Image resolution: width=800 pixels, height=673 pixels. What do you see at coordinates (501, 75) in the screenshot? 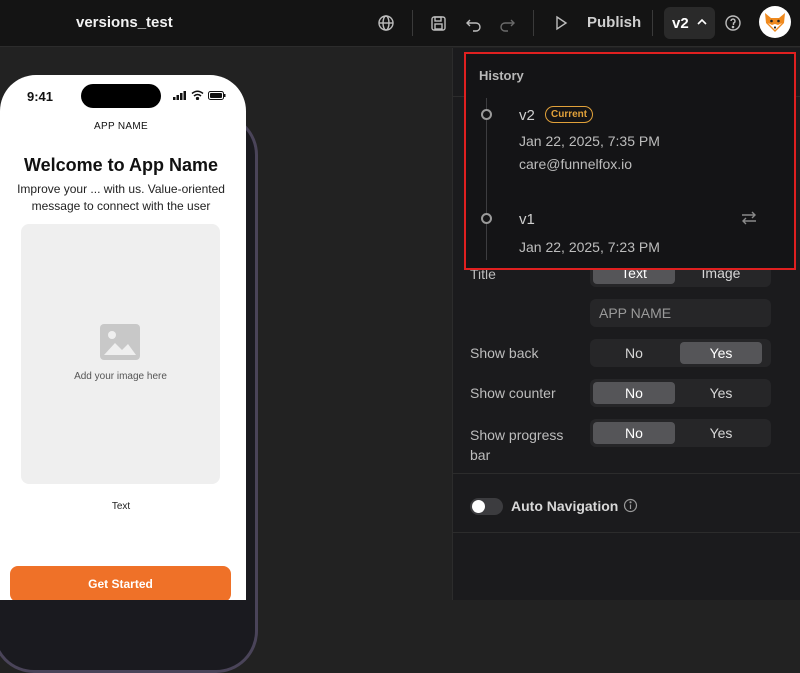
I see `history-title: History` at bounding box center [501, 75].